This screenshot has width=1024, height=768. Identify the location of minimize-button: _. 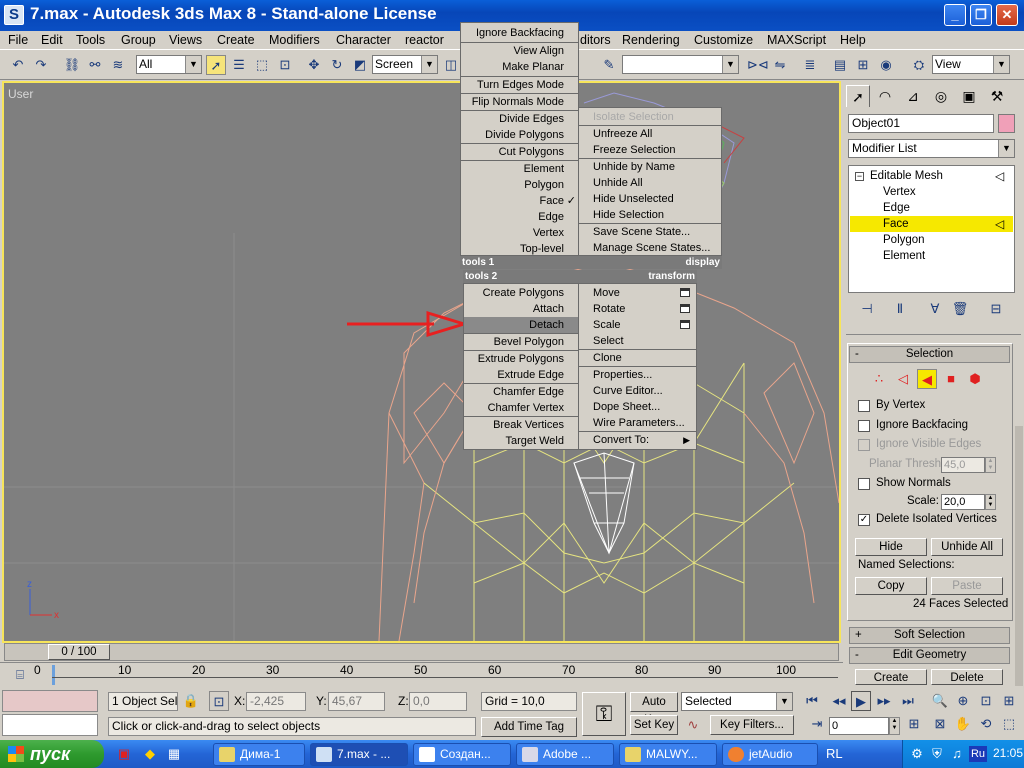
(955, 15).